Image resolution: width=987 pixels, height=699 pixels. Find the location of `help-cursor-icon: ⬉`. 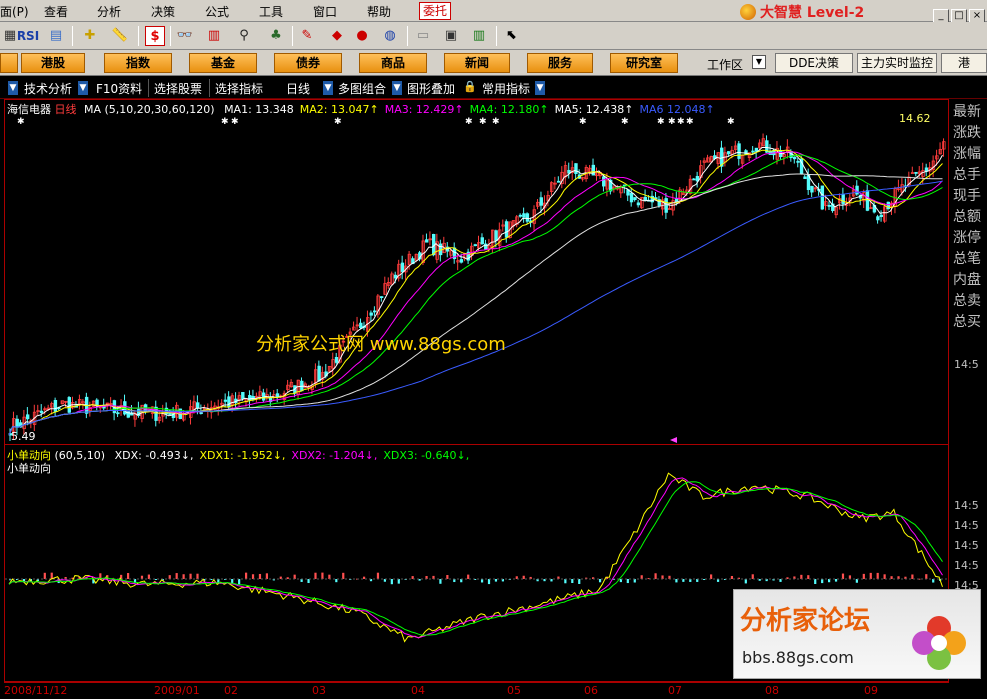

help-cursor-icon: ⬉ is located at coordinates (512, 36).